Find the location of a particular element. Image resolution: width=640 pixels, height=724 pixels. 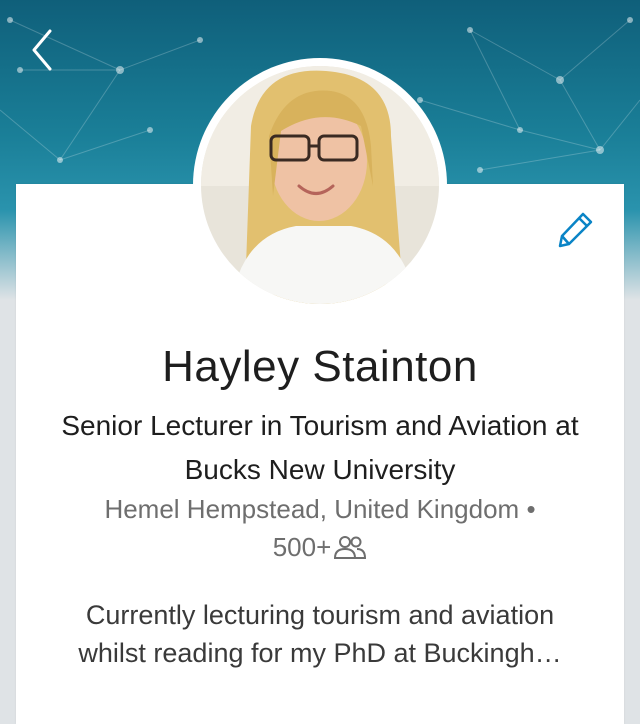

pencil-icon is located at coordinates (575, 230).